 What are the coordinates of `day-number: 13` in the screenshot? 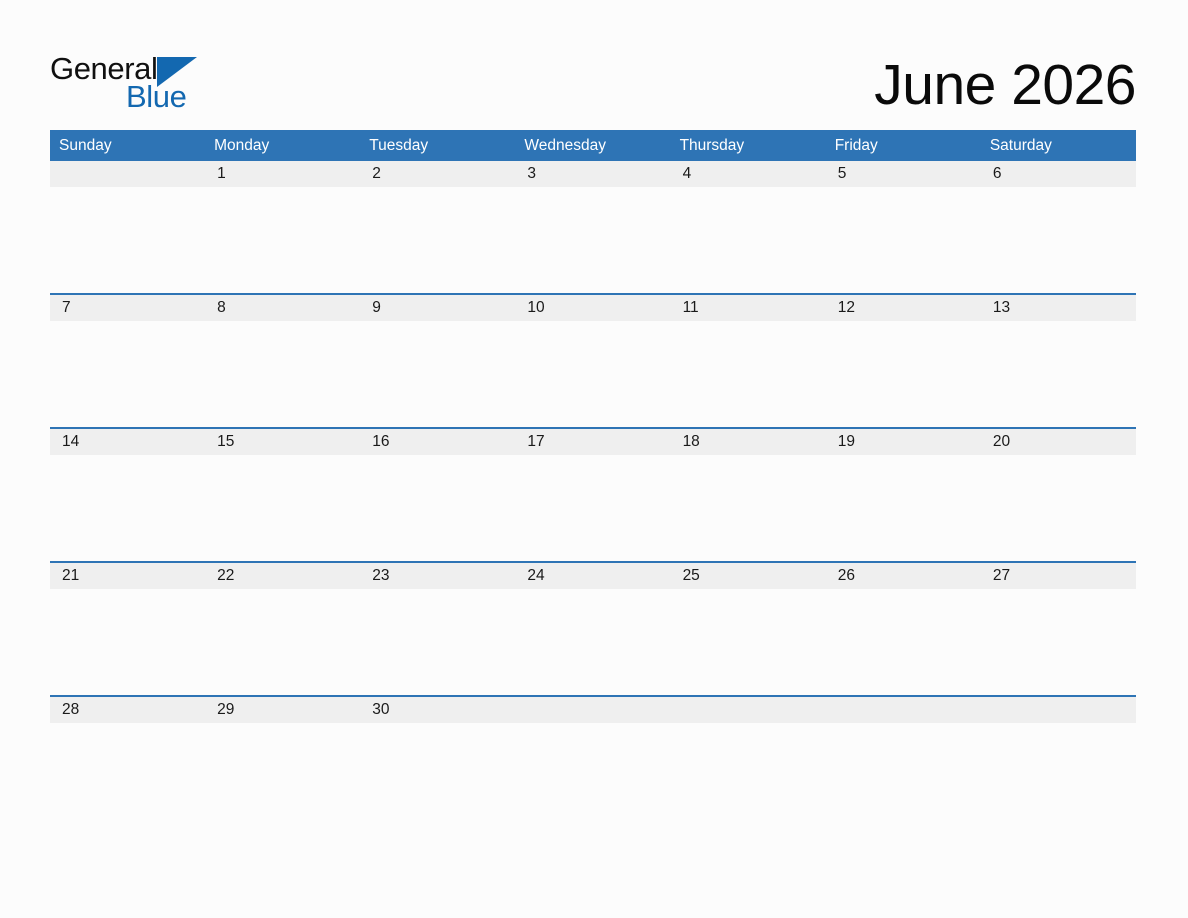 It's located at (1058, 308).